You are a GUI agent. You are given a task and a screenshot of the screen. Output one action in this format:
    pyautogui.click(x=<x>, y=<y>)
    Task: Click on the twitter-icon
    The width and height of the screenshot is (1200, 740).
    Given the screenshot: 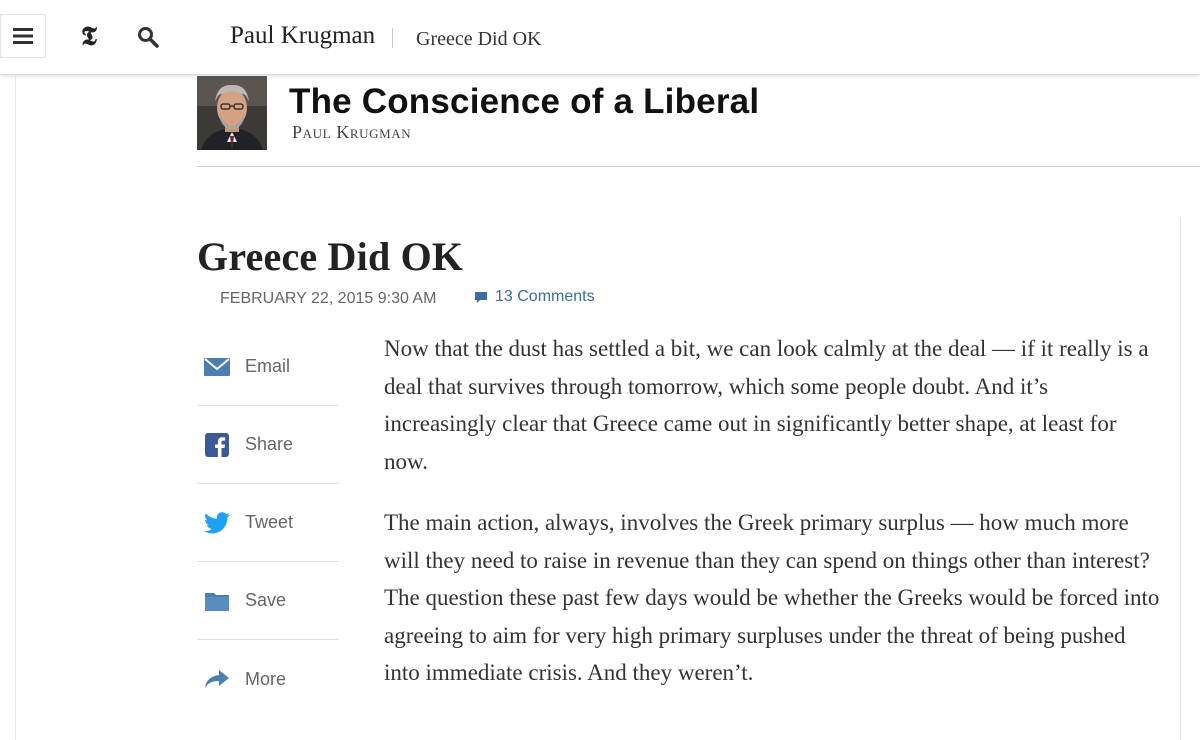 What is the action you would take?
    pyautogui.click(x=217, y=523)
    